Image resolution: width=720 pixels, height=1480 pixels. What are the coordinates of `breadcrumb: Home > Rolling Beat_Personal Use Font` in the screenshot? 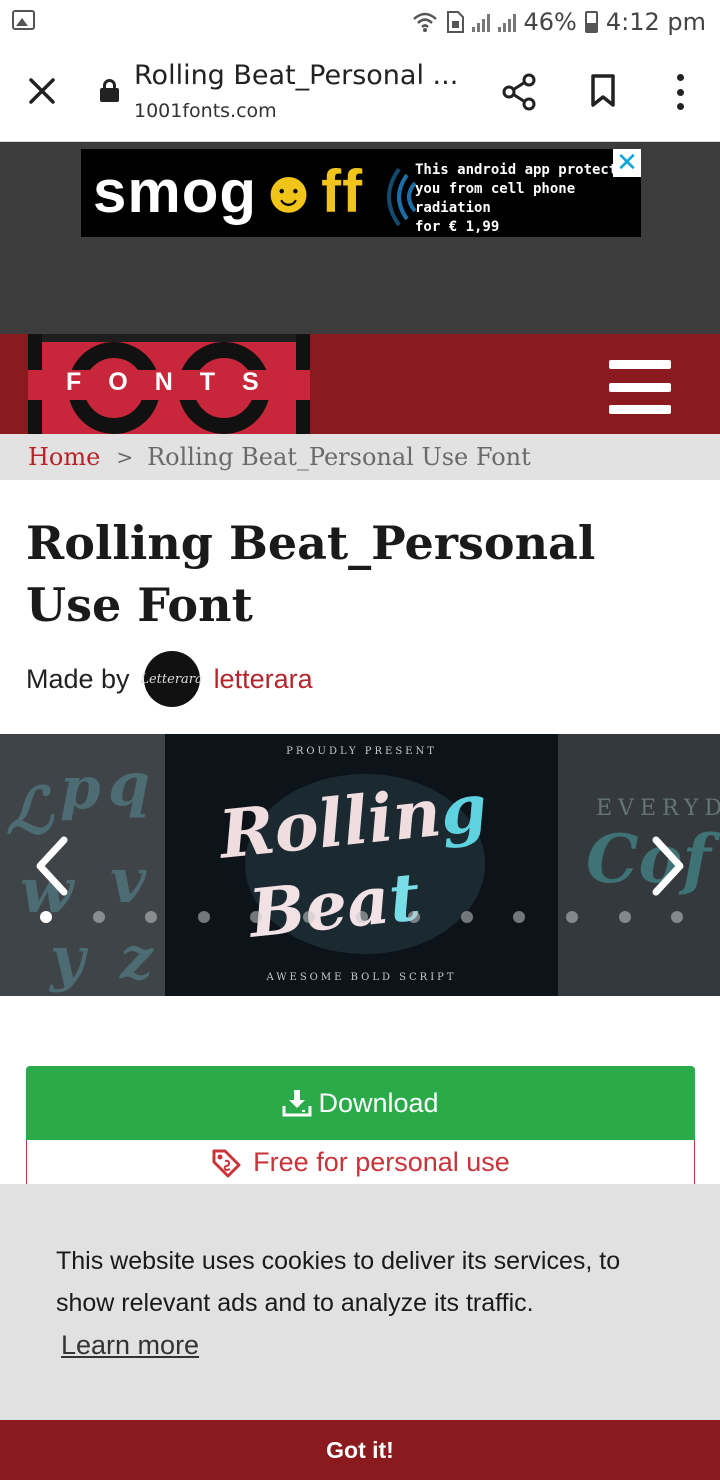 It's located at (360, 457).